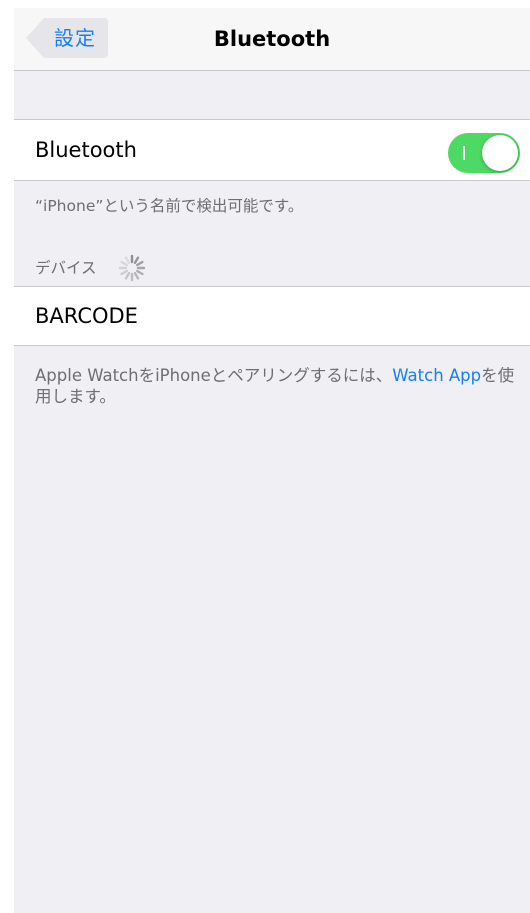  I want to click on toggle-knob, so click(500, 153).